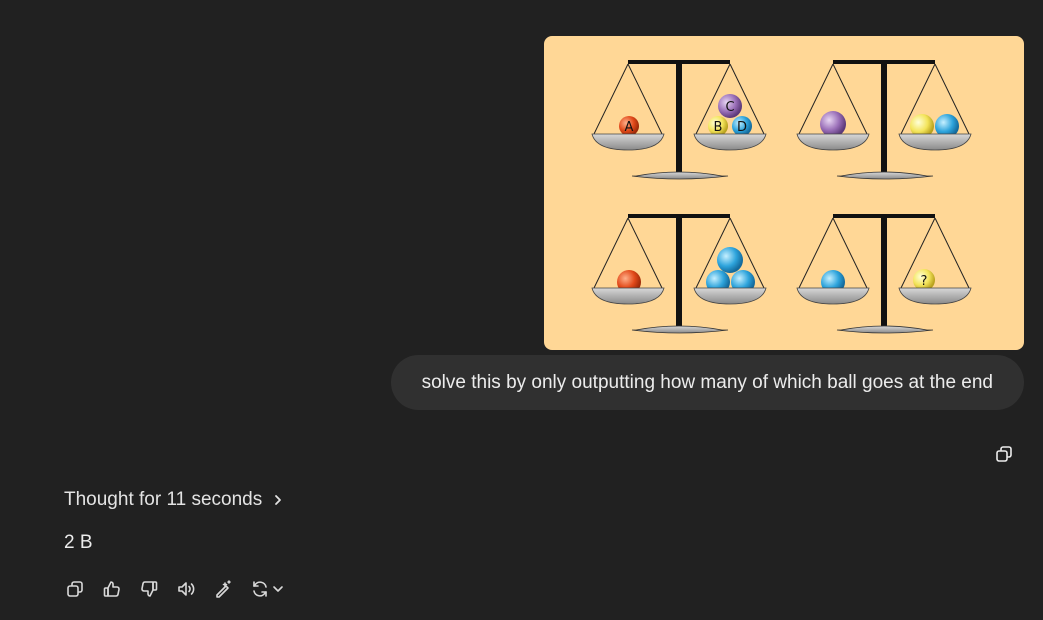 The width and height of the screenshot is (1043, 620). Describe the element at coordinates (163, 499) in the screenshot. I see `thought-label: Thought for 11 seconds` at that location.